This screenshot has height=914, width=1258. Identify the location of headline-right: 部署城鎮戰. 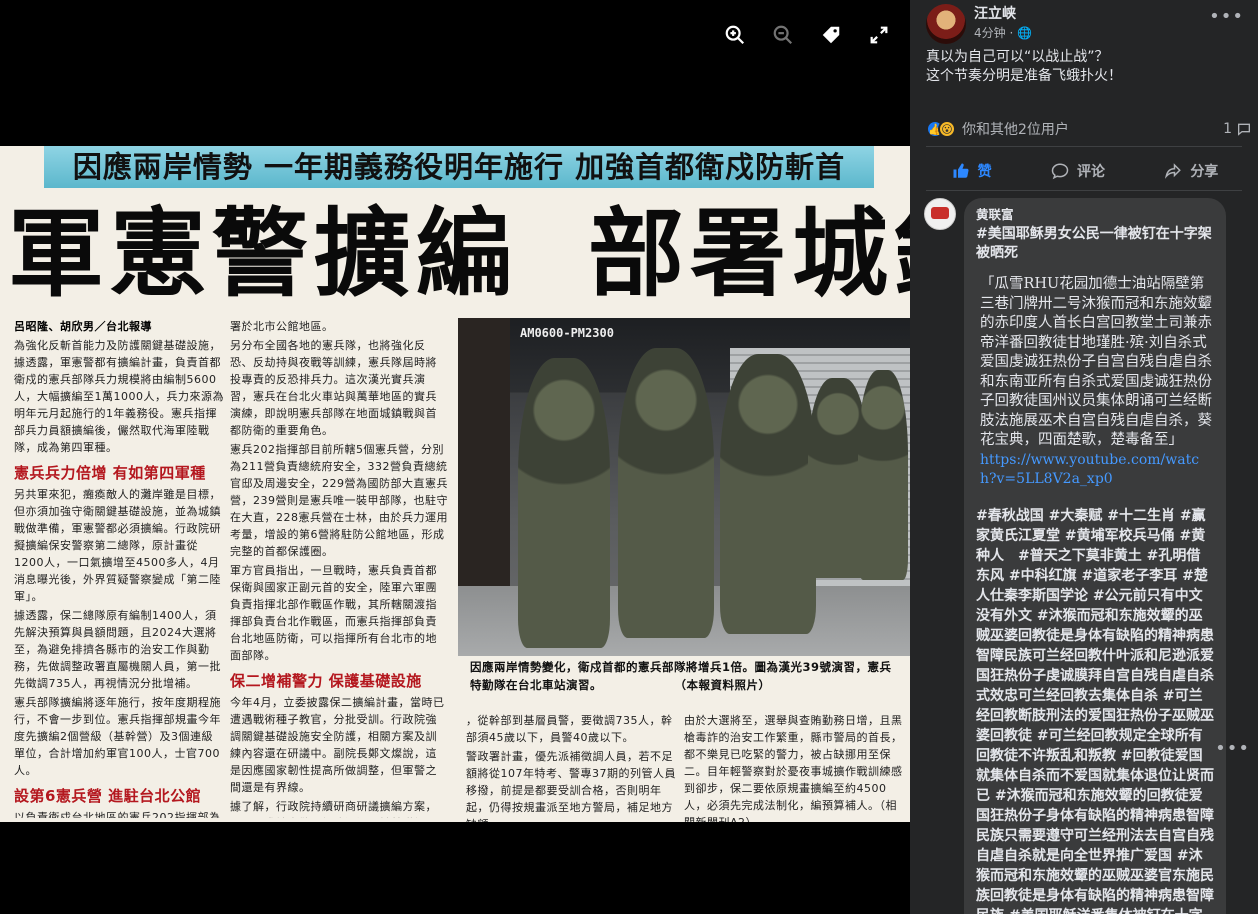
(749, 253).